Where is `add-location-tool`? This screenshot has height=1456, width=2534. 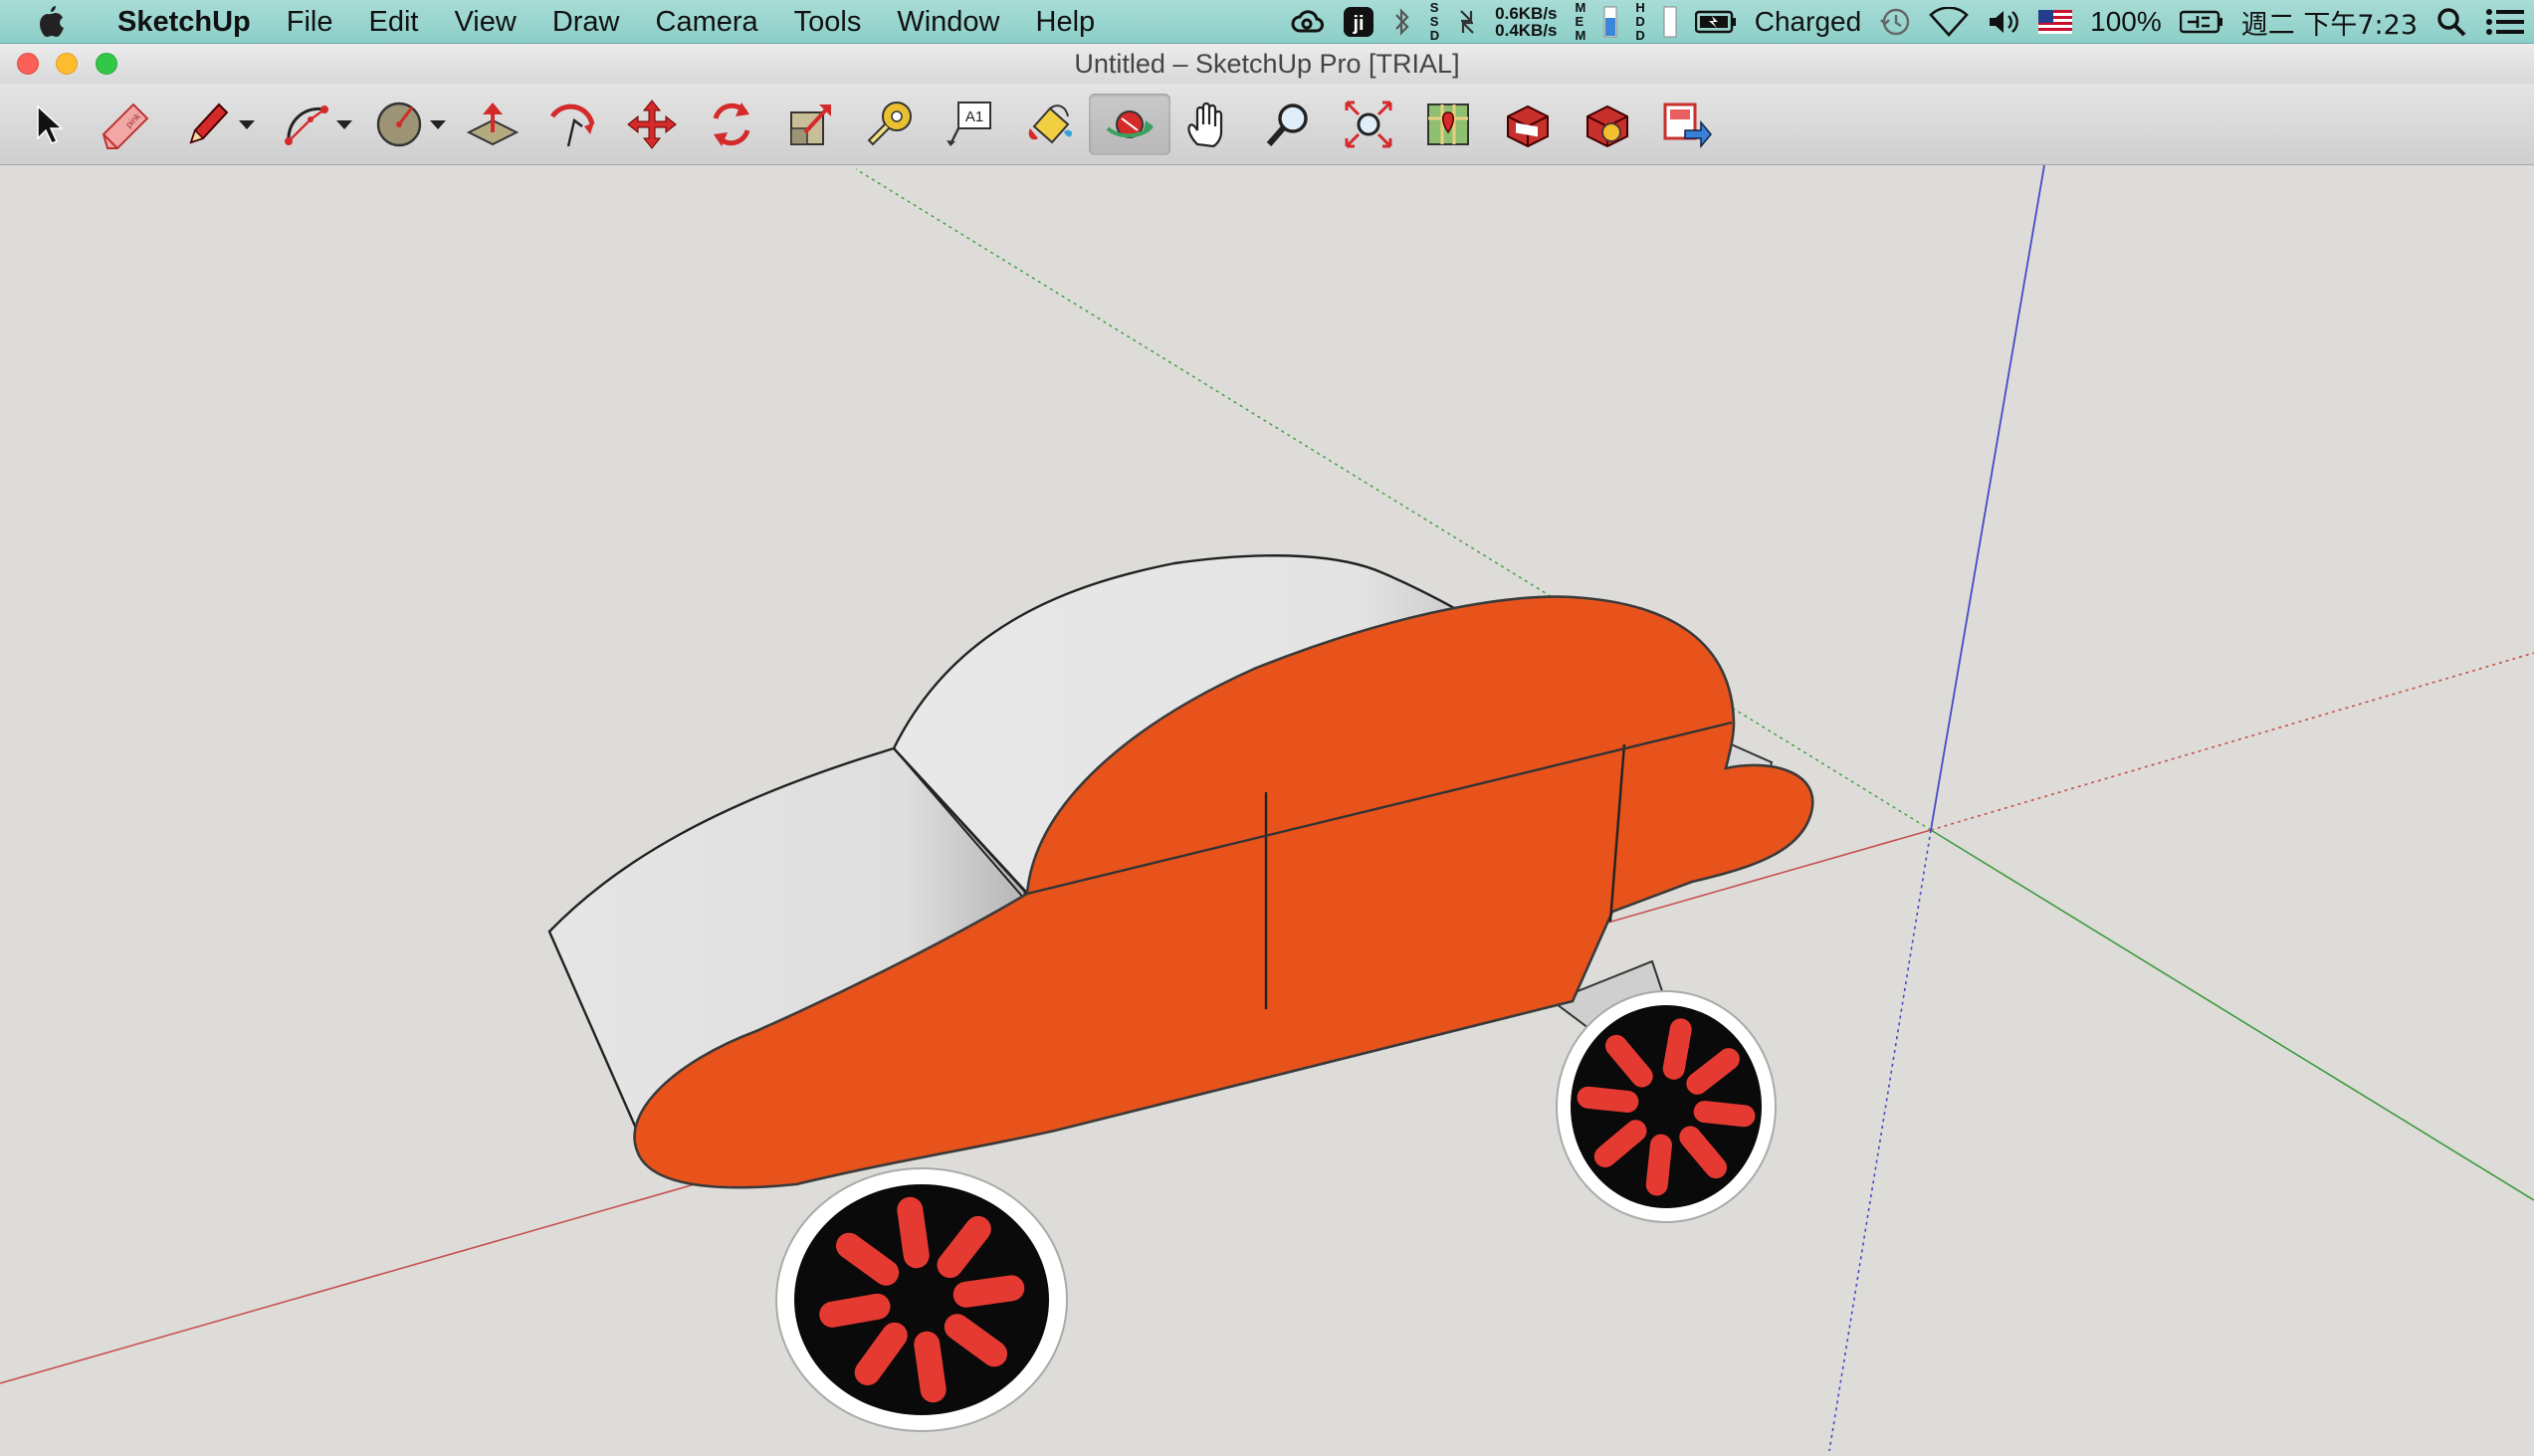 add-location-tool is located at coordinates (1448, 124).